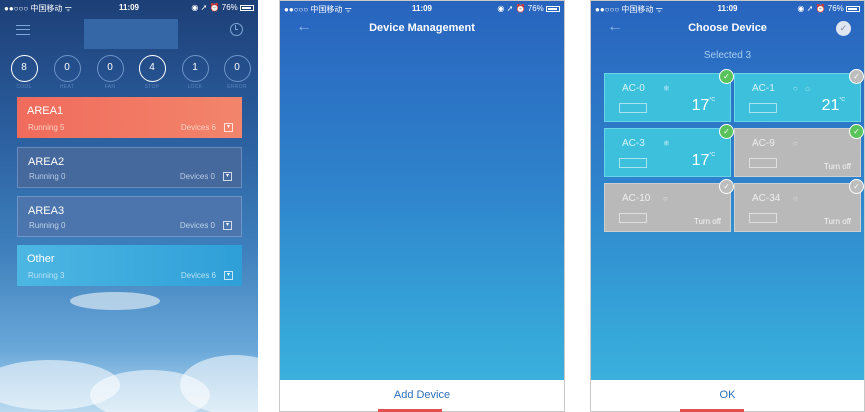  I want to click on page-title: Choose Device, so click(727, 28).